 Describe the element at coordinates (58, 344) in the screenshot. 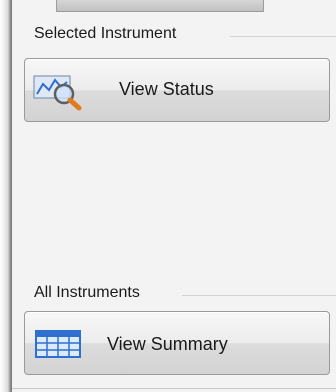

I see `table-grid-icon` at that location.